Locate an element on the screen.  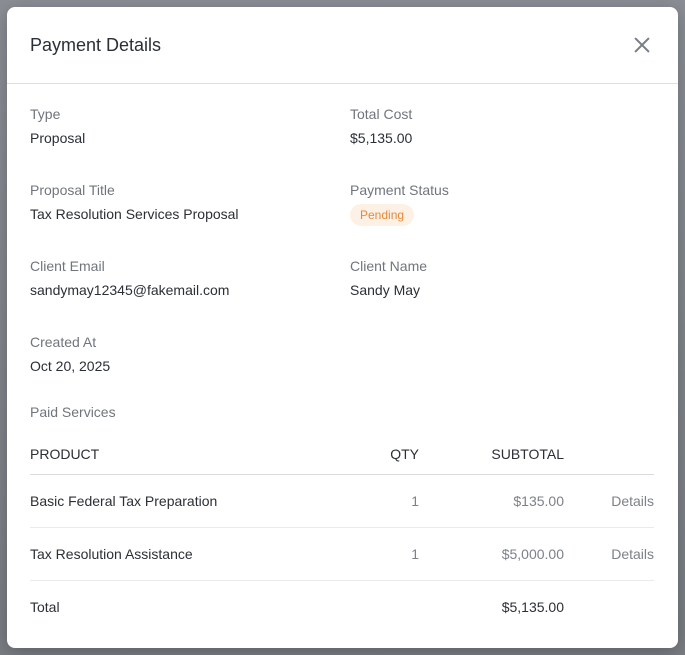
header-product: PRODUCT is located at coordinates (195, 454).